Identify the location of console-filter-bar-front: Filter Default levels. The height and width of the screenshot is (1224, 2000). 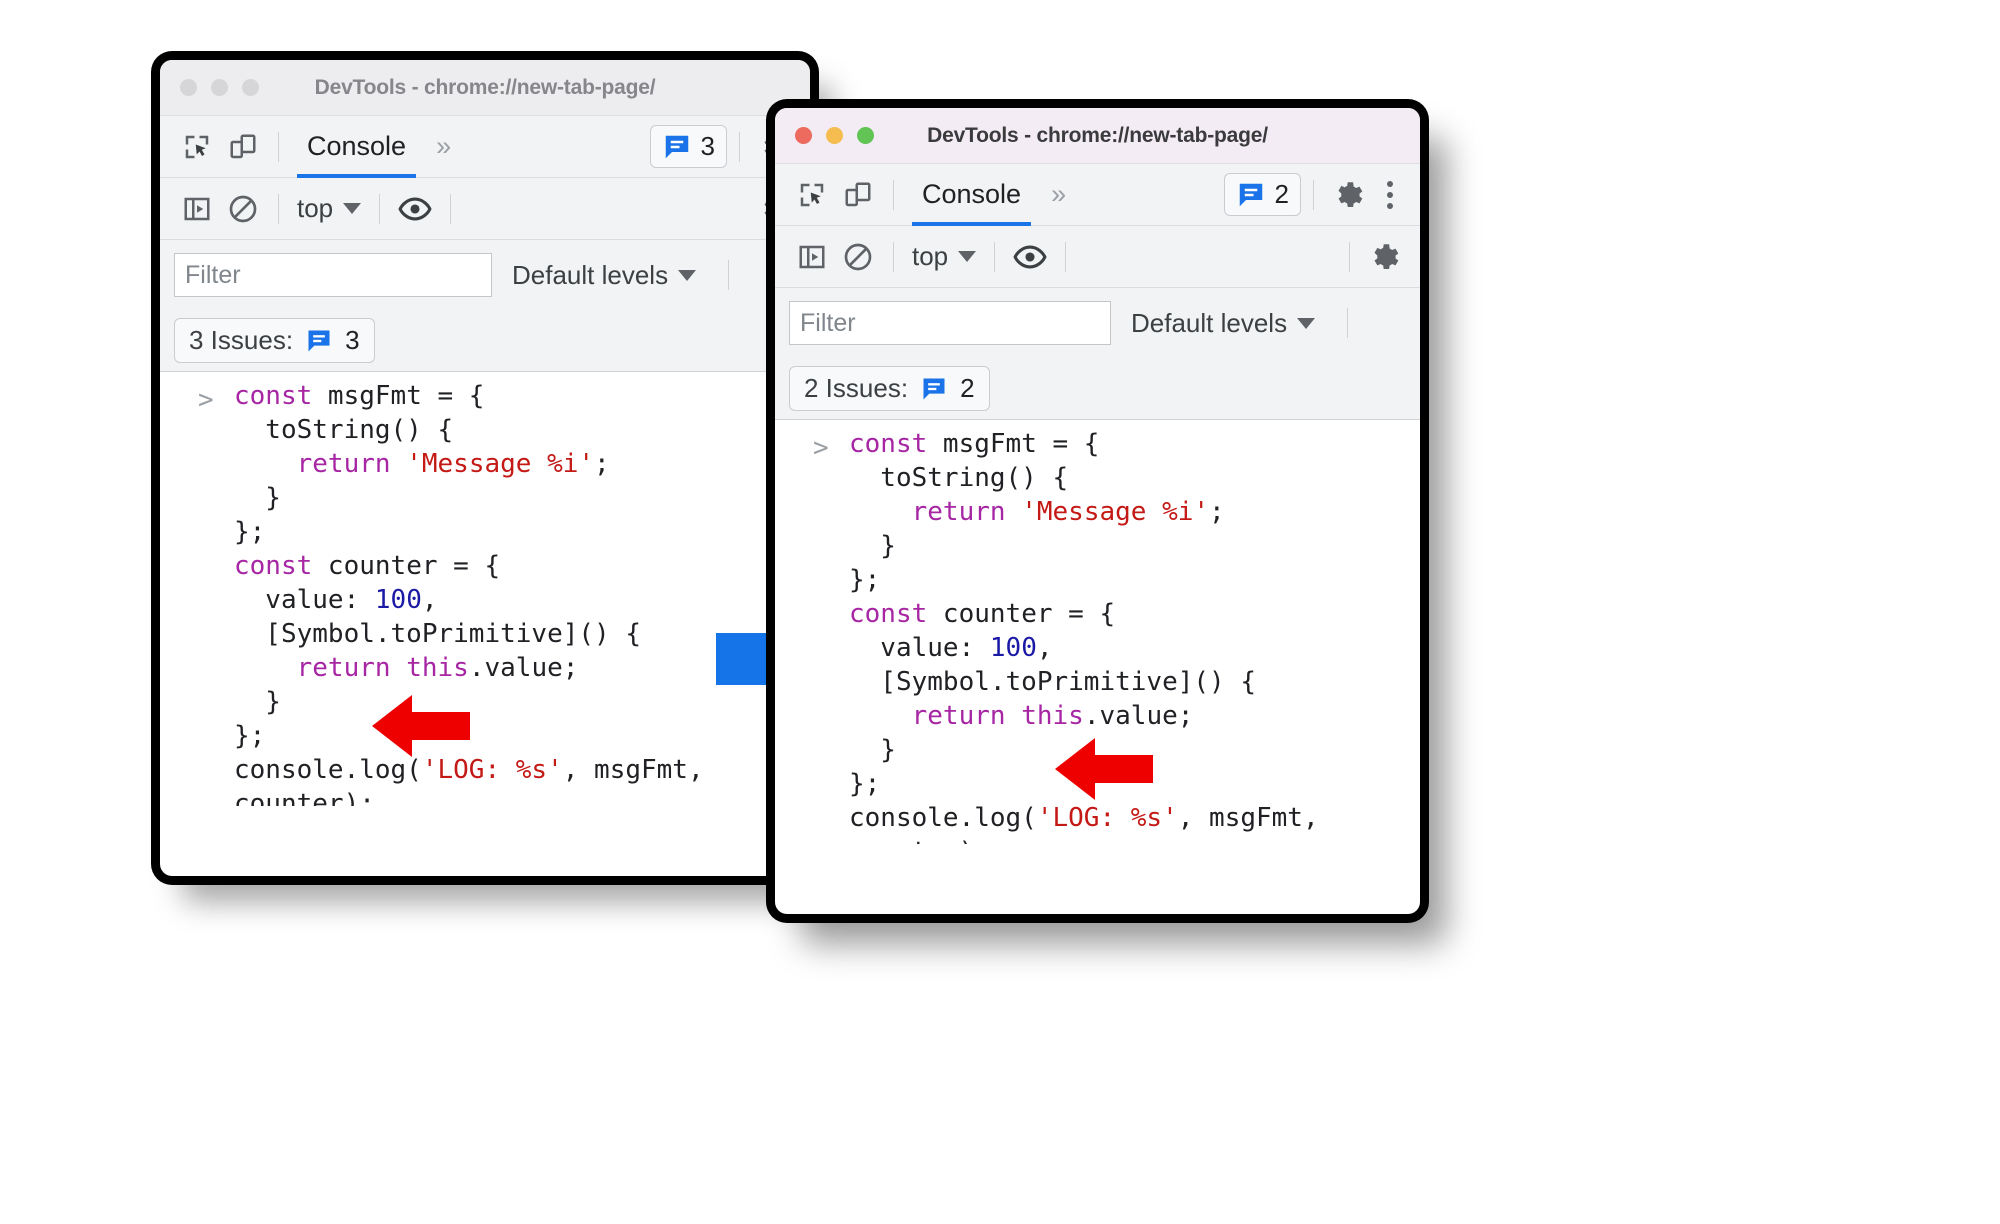
(1097, 323).